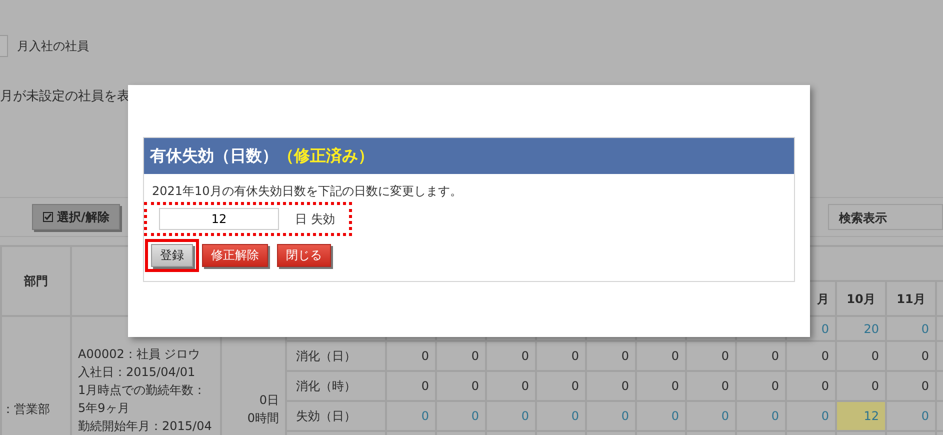  What do you see at coordinates (911, 298) in the screenshot?
I see `month-header: 11月` at bounding box center [911, 298].